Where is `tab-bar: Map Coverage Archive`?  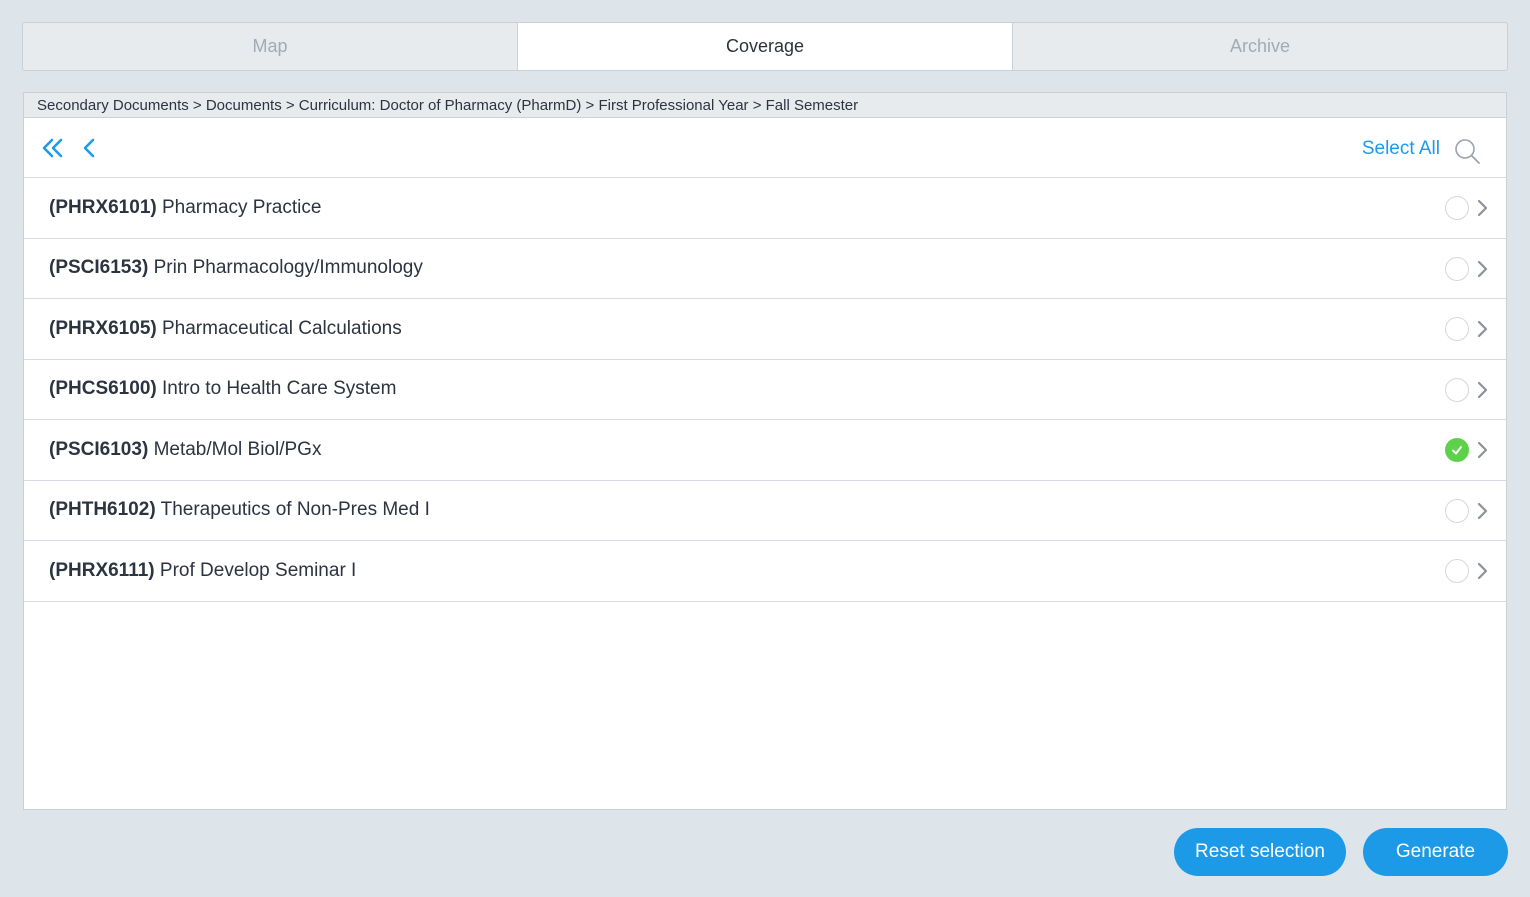
tab-bar: Map Coverage Archive is located at coordinates (765, 46).